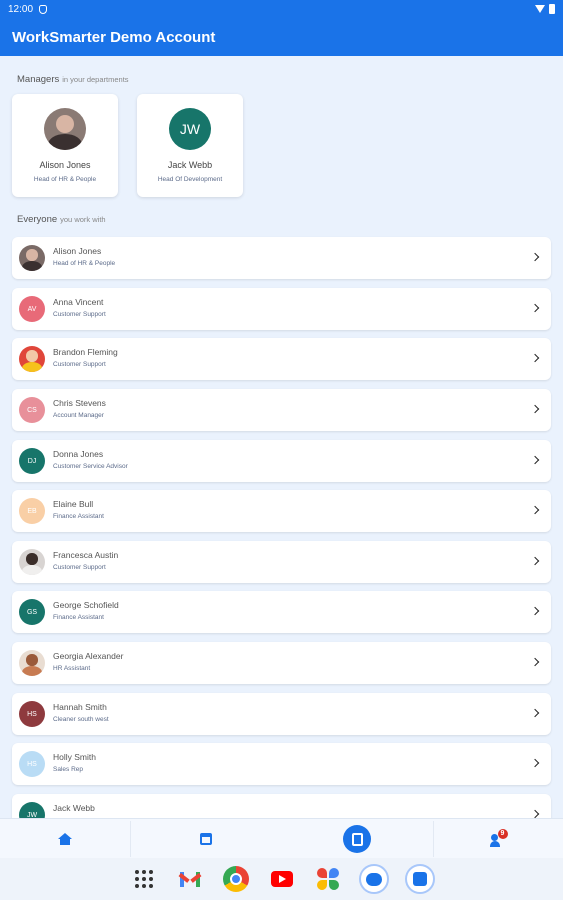  What do you see at coordinates (72, 668) in the screenshot?
I see `person-role: HR Assistant` at bounding box center [72, 668].